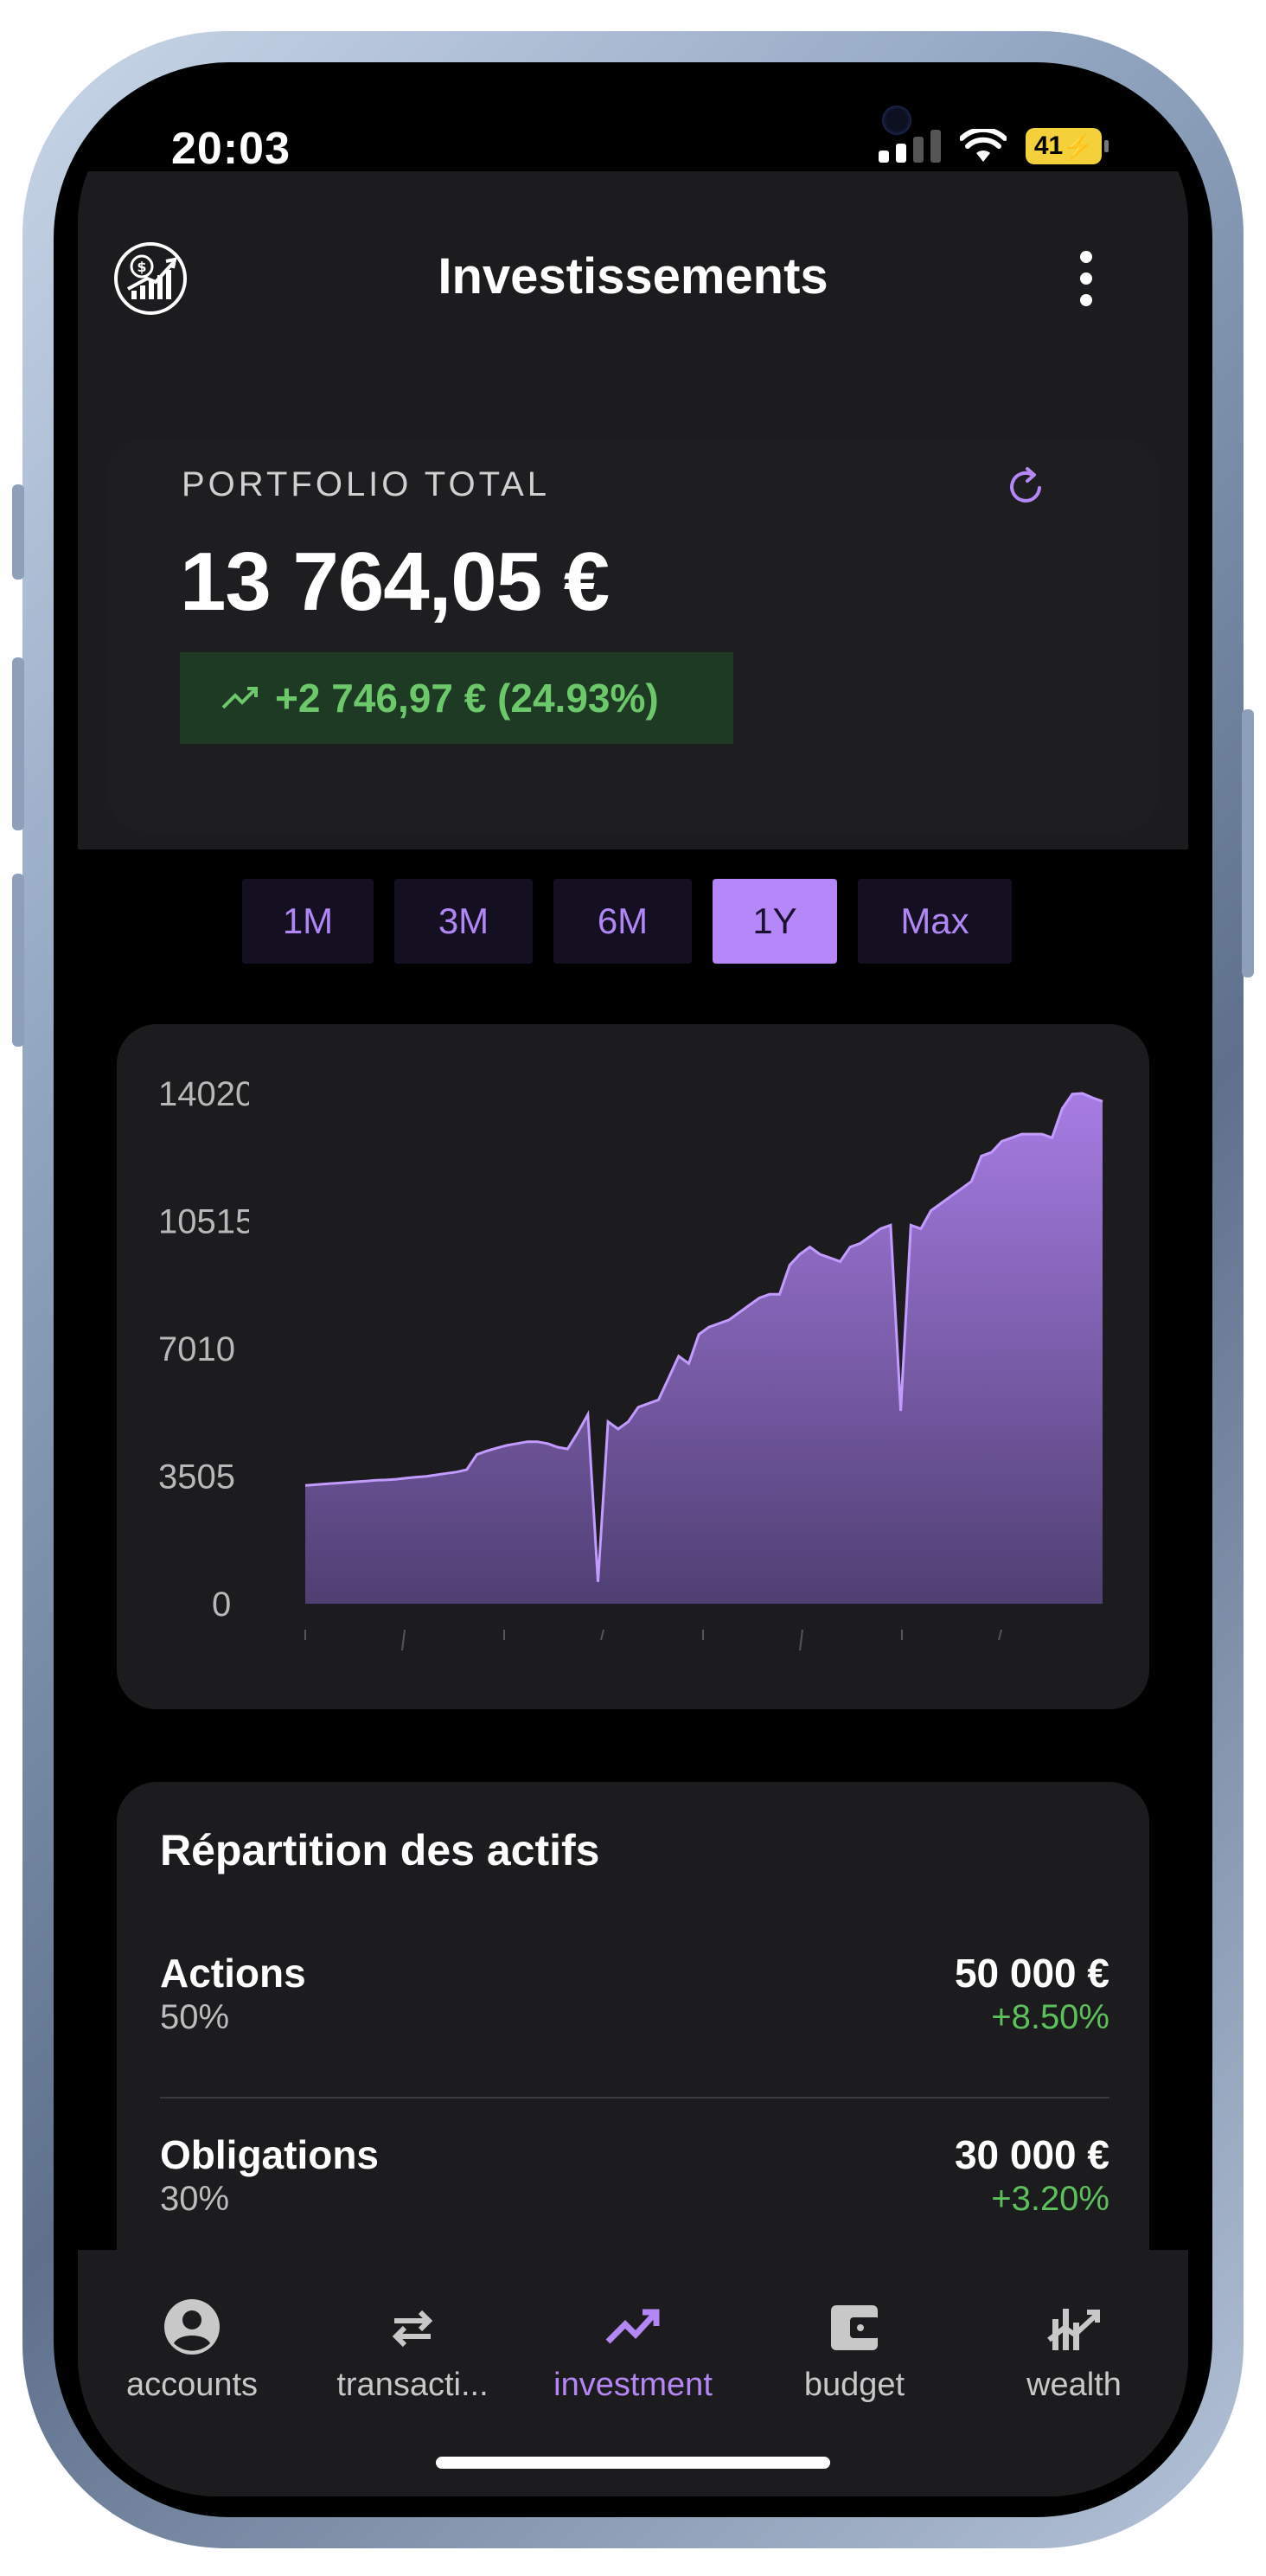  I want to click on tab-3m: 3M, so click(463, 921).